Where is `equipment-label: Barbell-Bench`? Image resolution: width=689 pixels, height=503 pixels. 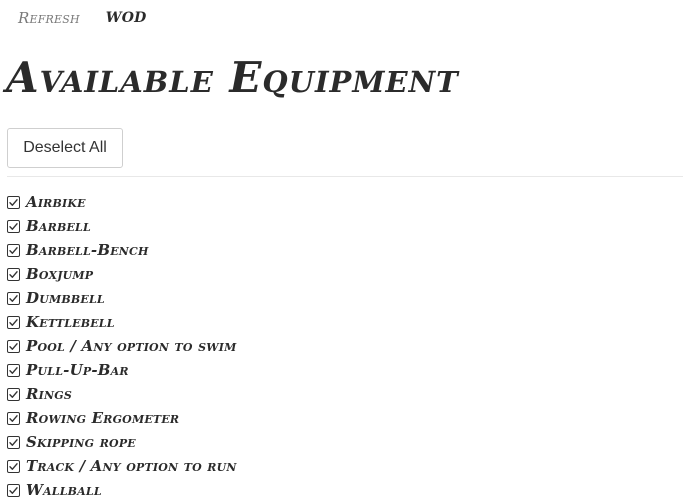
equipment-label: Barbell-Bench is located at coordinates (87, 250).